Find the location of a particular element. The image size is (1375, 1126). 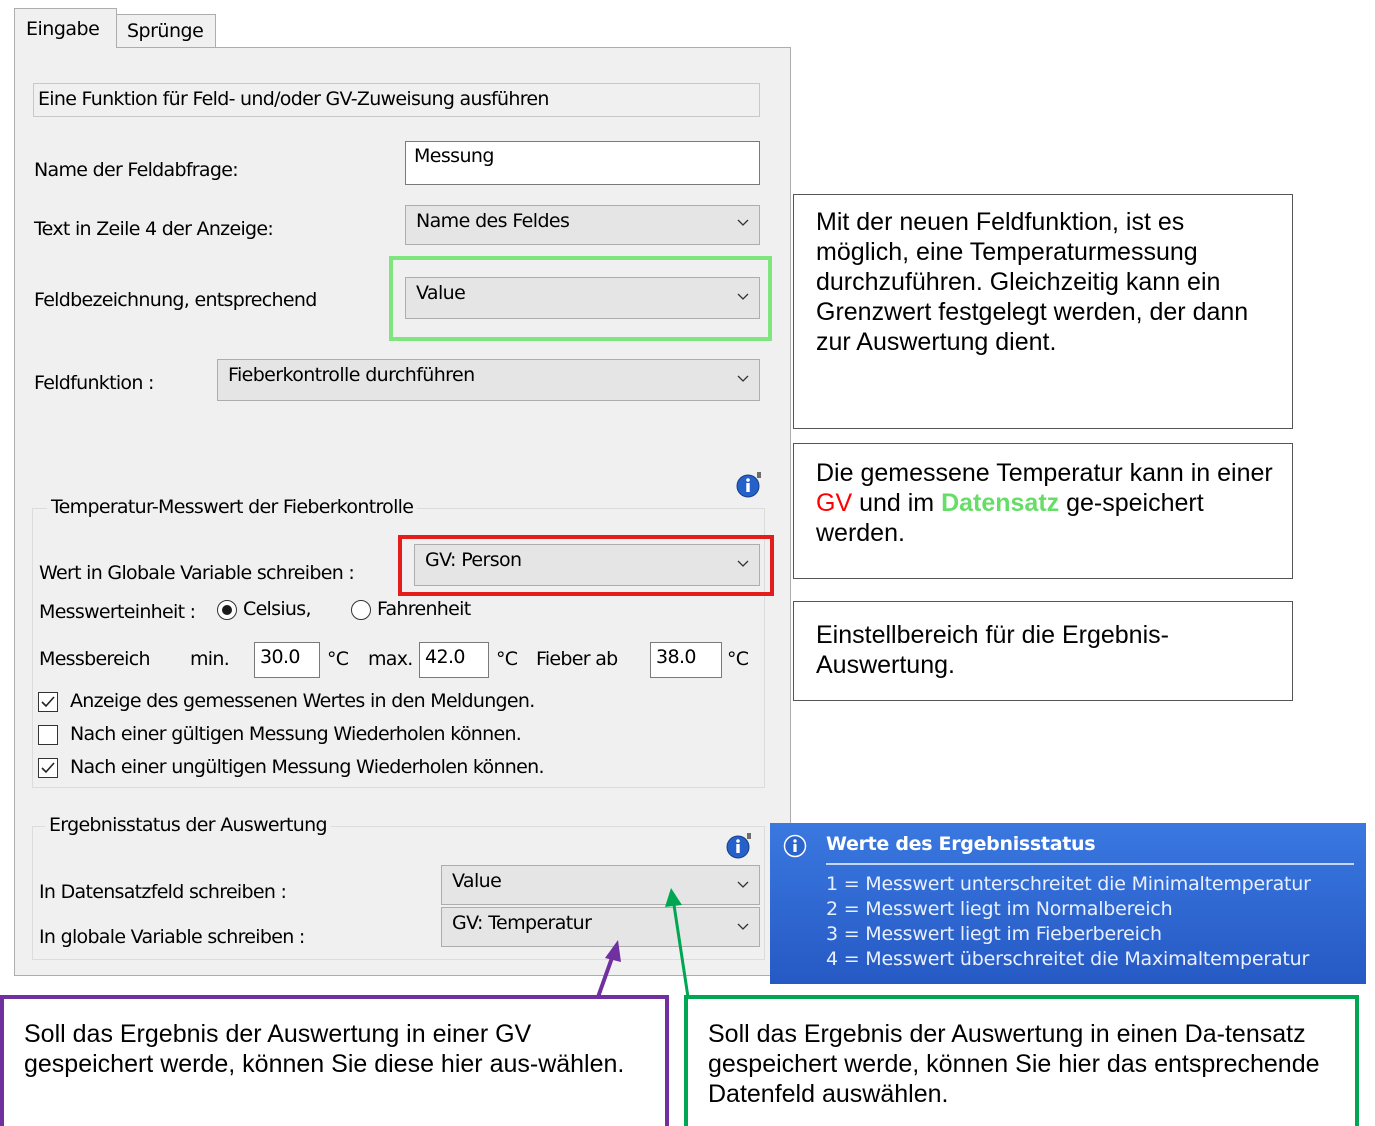

fieber-input: 38.0 is located at coordinates (686, 660).